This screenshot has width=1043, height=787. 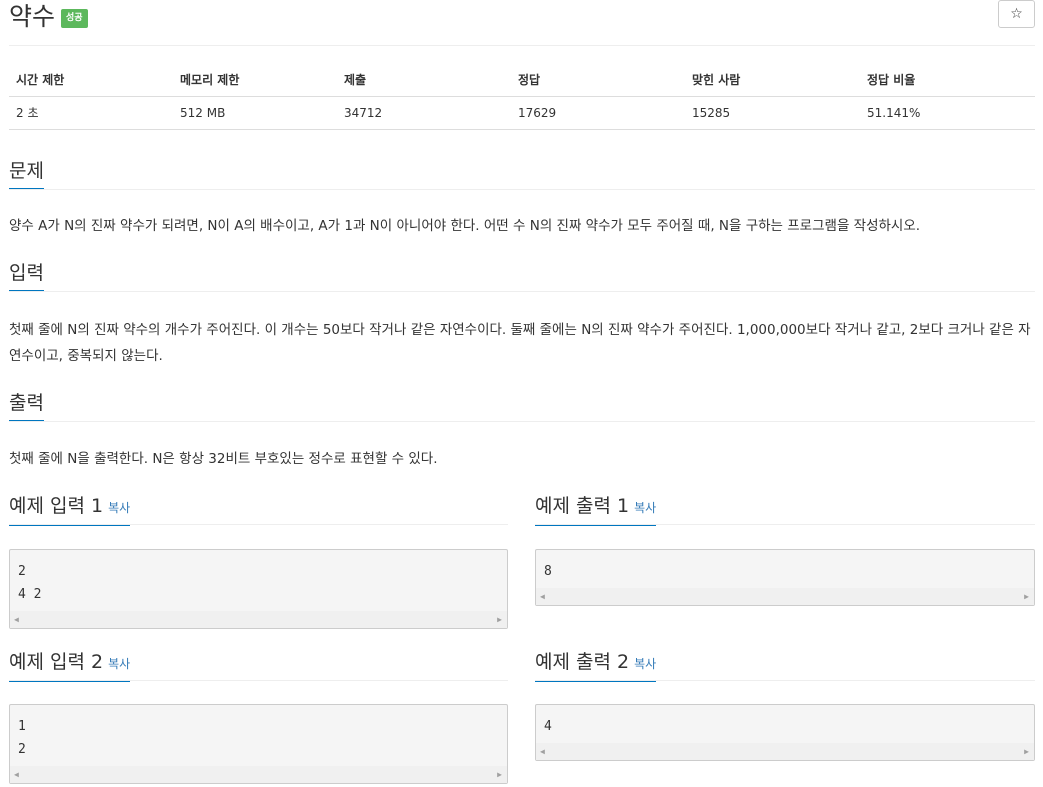 What do you see at coordinates (26, 276) in the screenshot?
I see `input-section-title: 입력` at bounding box center [26, 276].